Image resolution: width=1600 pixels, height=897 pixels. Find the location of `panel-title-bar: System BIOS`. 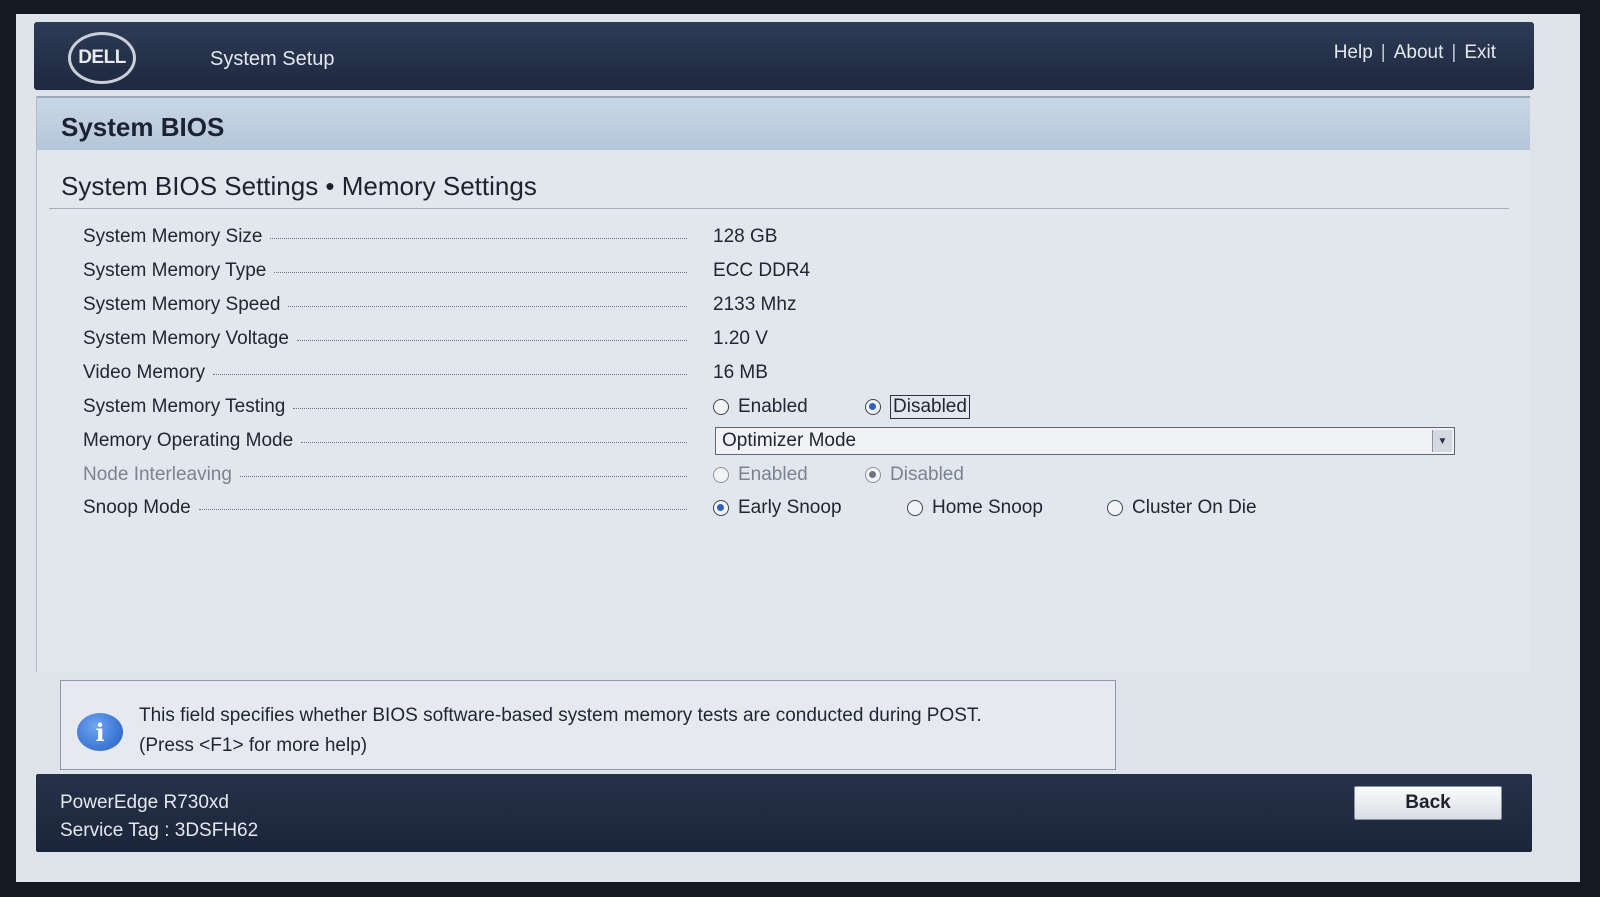

panel-title-bar: System BIOS is located at coordinates (783, 123).